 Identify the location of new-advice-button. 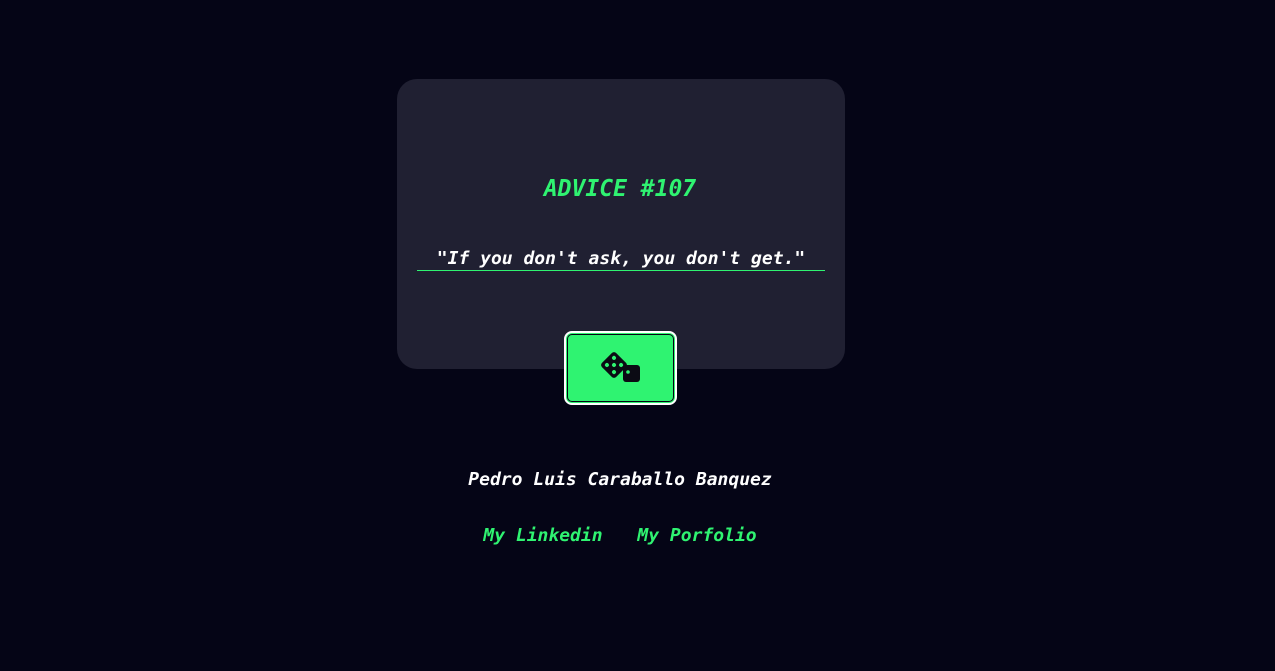
(620, 368).